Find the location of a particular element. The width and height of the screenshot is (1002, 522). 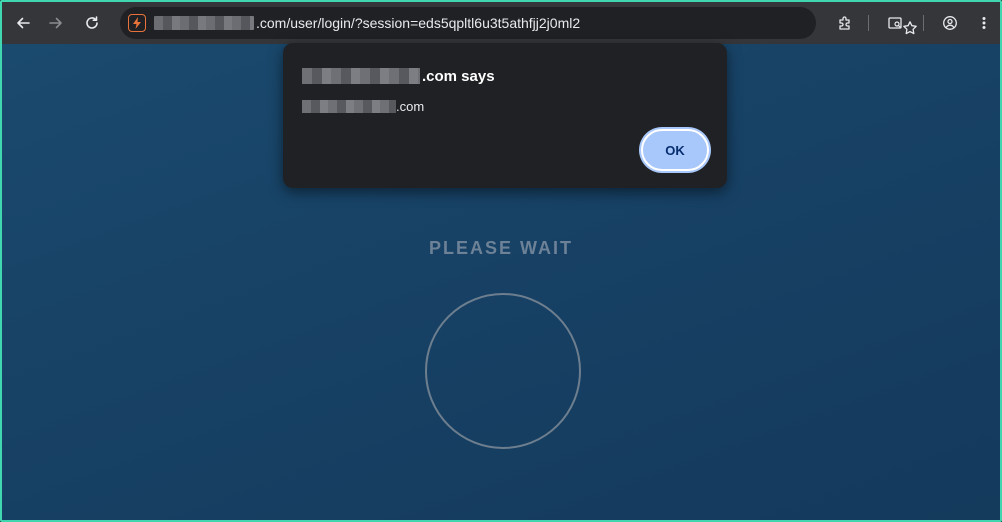

arrow-right-icon is located at coordinates (55, 23).